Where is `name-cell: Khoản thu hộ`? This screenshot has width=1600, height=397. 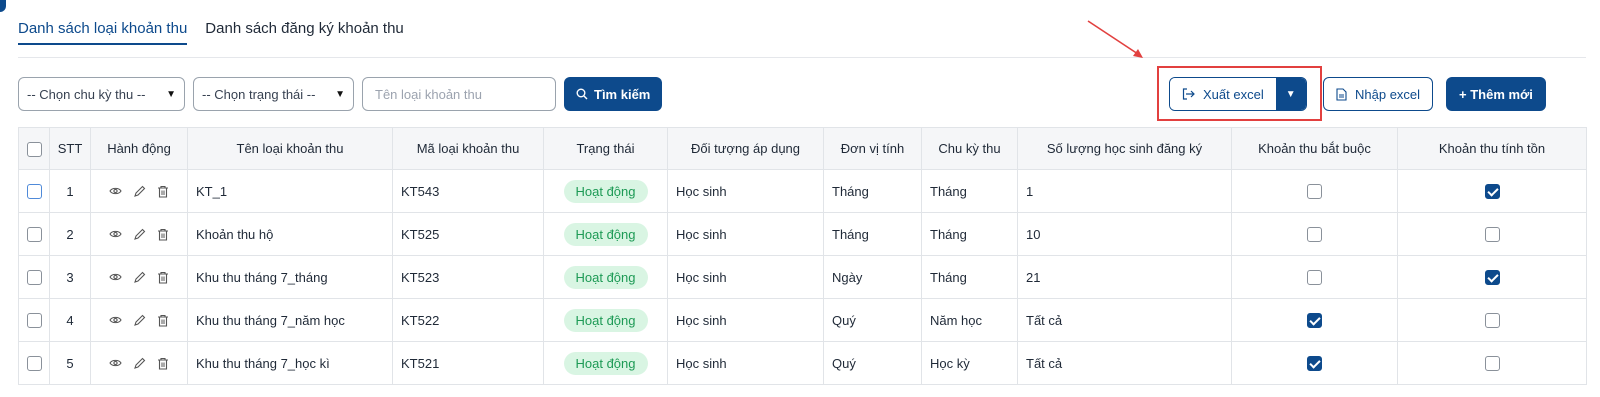
name-cell: Khoản thu hộ is located at coordinates (290, 234).